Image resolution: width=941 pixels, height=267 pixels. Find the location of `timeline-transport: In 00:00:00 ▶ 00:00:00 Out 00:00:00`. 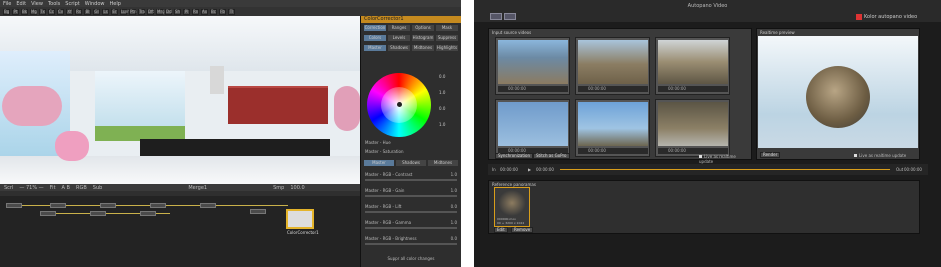

timeline-transport: In 00:00:00 ▶ 00:00:00 Out 00:00:00 is located at coordinates (708, 169).